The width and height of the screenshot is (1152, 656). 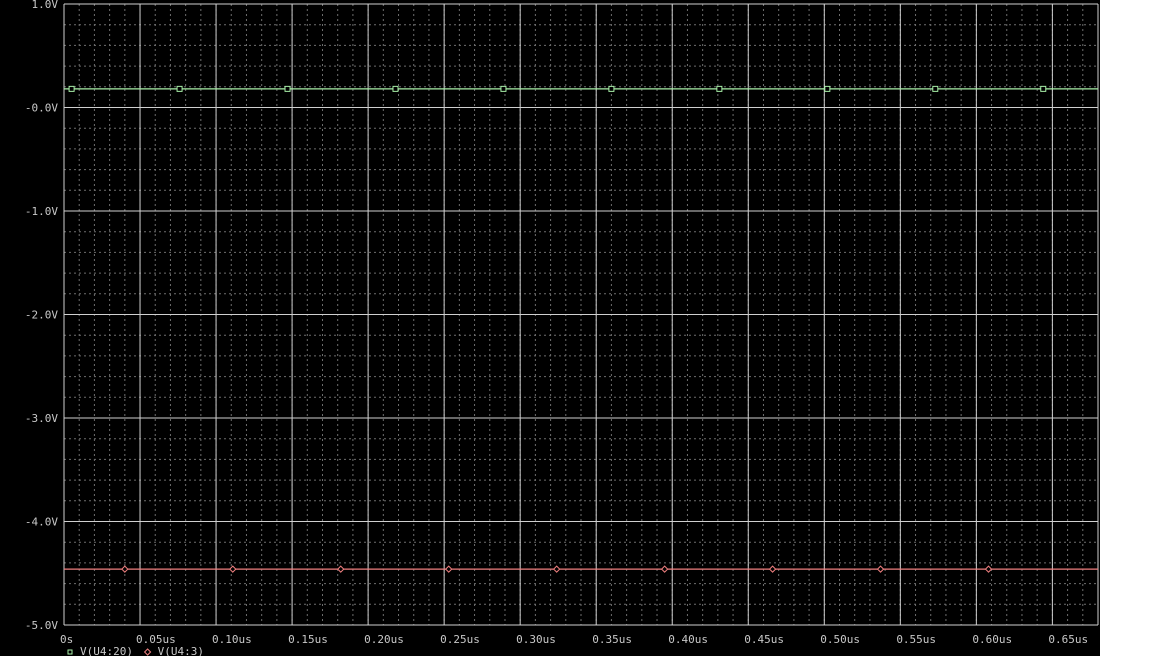 I want to click on x-tick-label: 0.45us, so click(x=764, y=639).